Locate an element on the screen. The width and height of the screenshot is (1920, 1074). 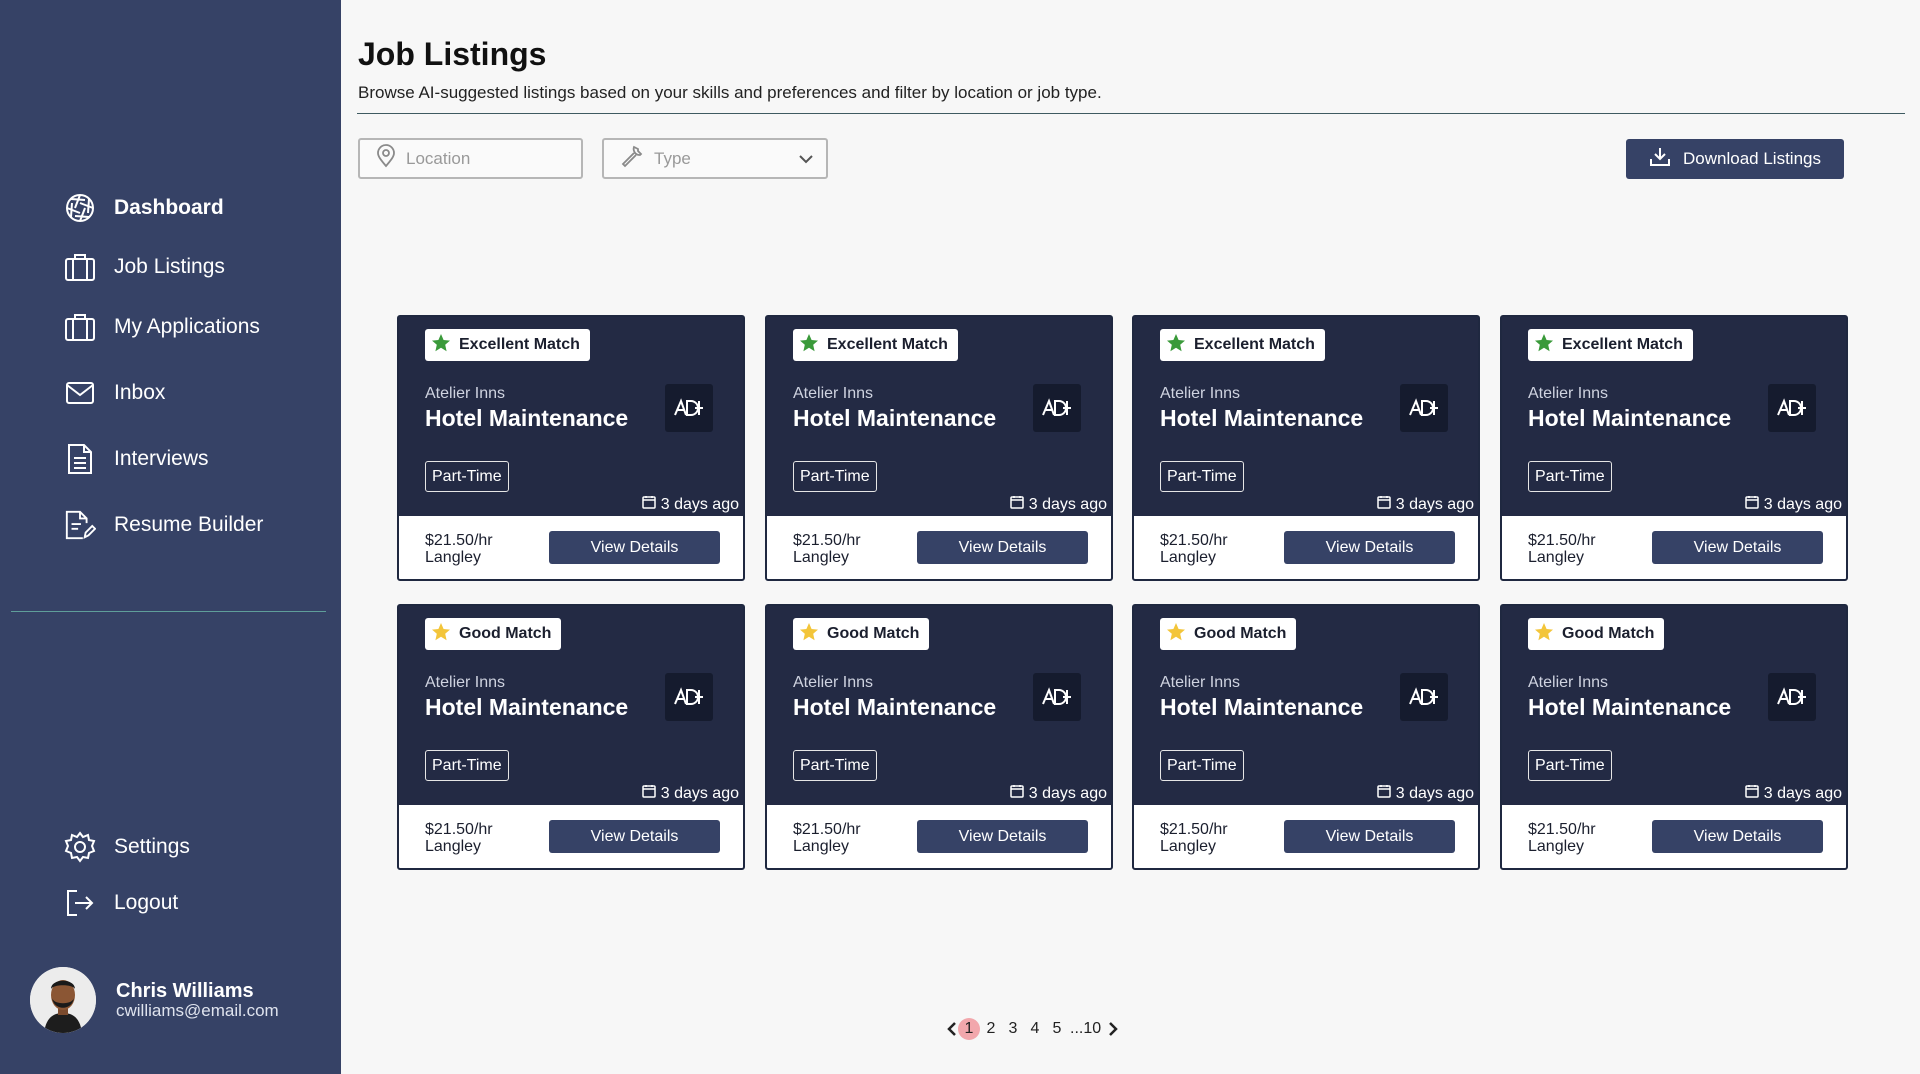
sidebar-item-label: Resume Builder is located at coordinates (189, 524).